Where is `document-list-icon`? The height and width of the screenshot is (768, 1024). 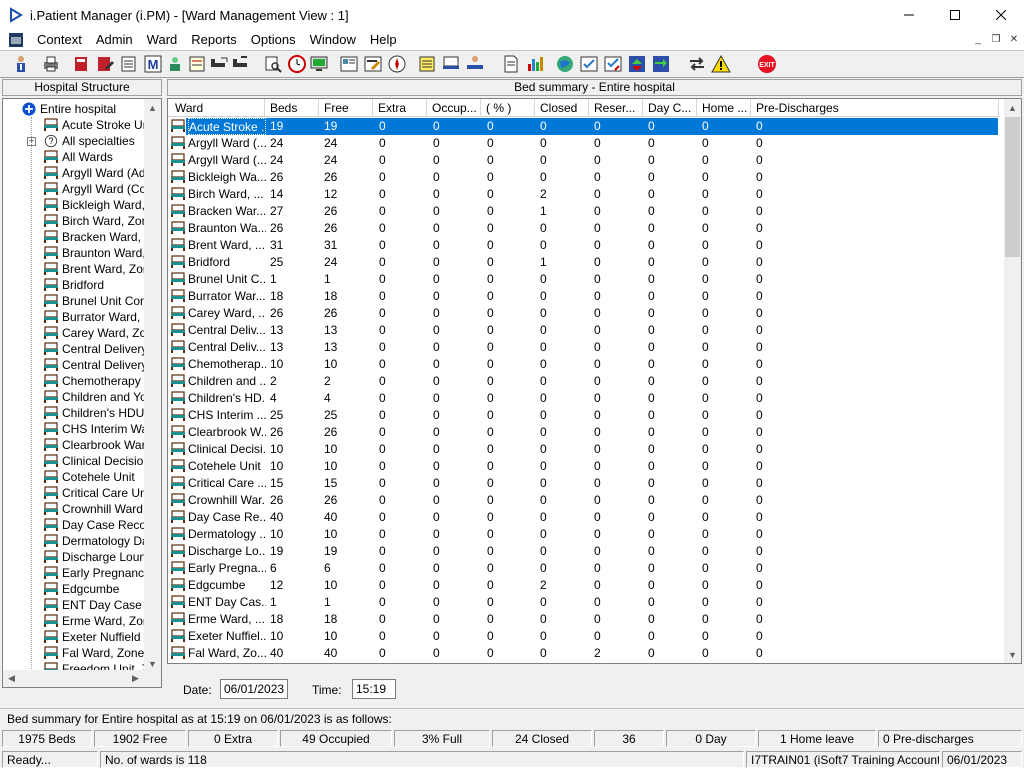
document-list-icon is located at coordinates (129, 64).